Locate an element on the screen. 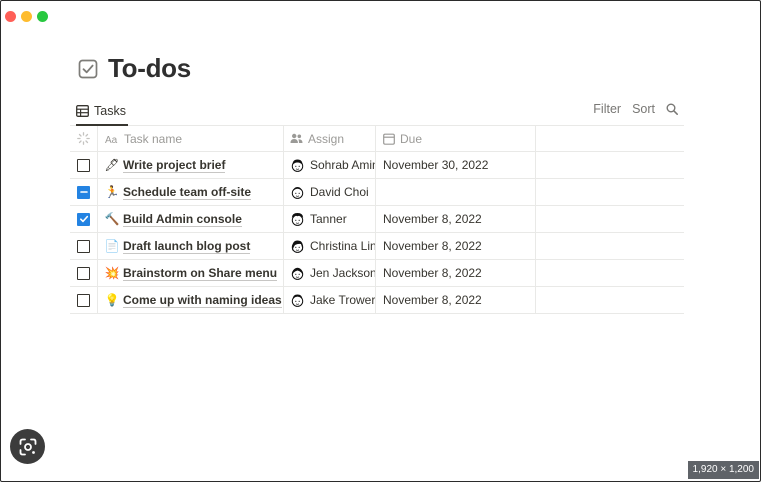 Image resolution: width=761 pixels, height=482 pixels. header-due-label: Due is located at coordinates (411, 138).